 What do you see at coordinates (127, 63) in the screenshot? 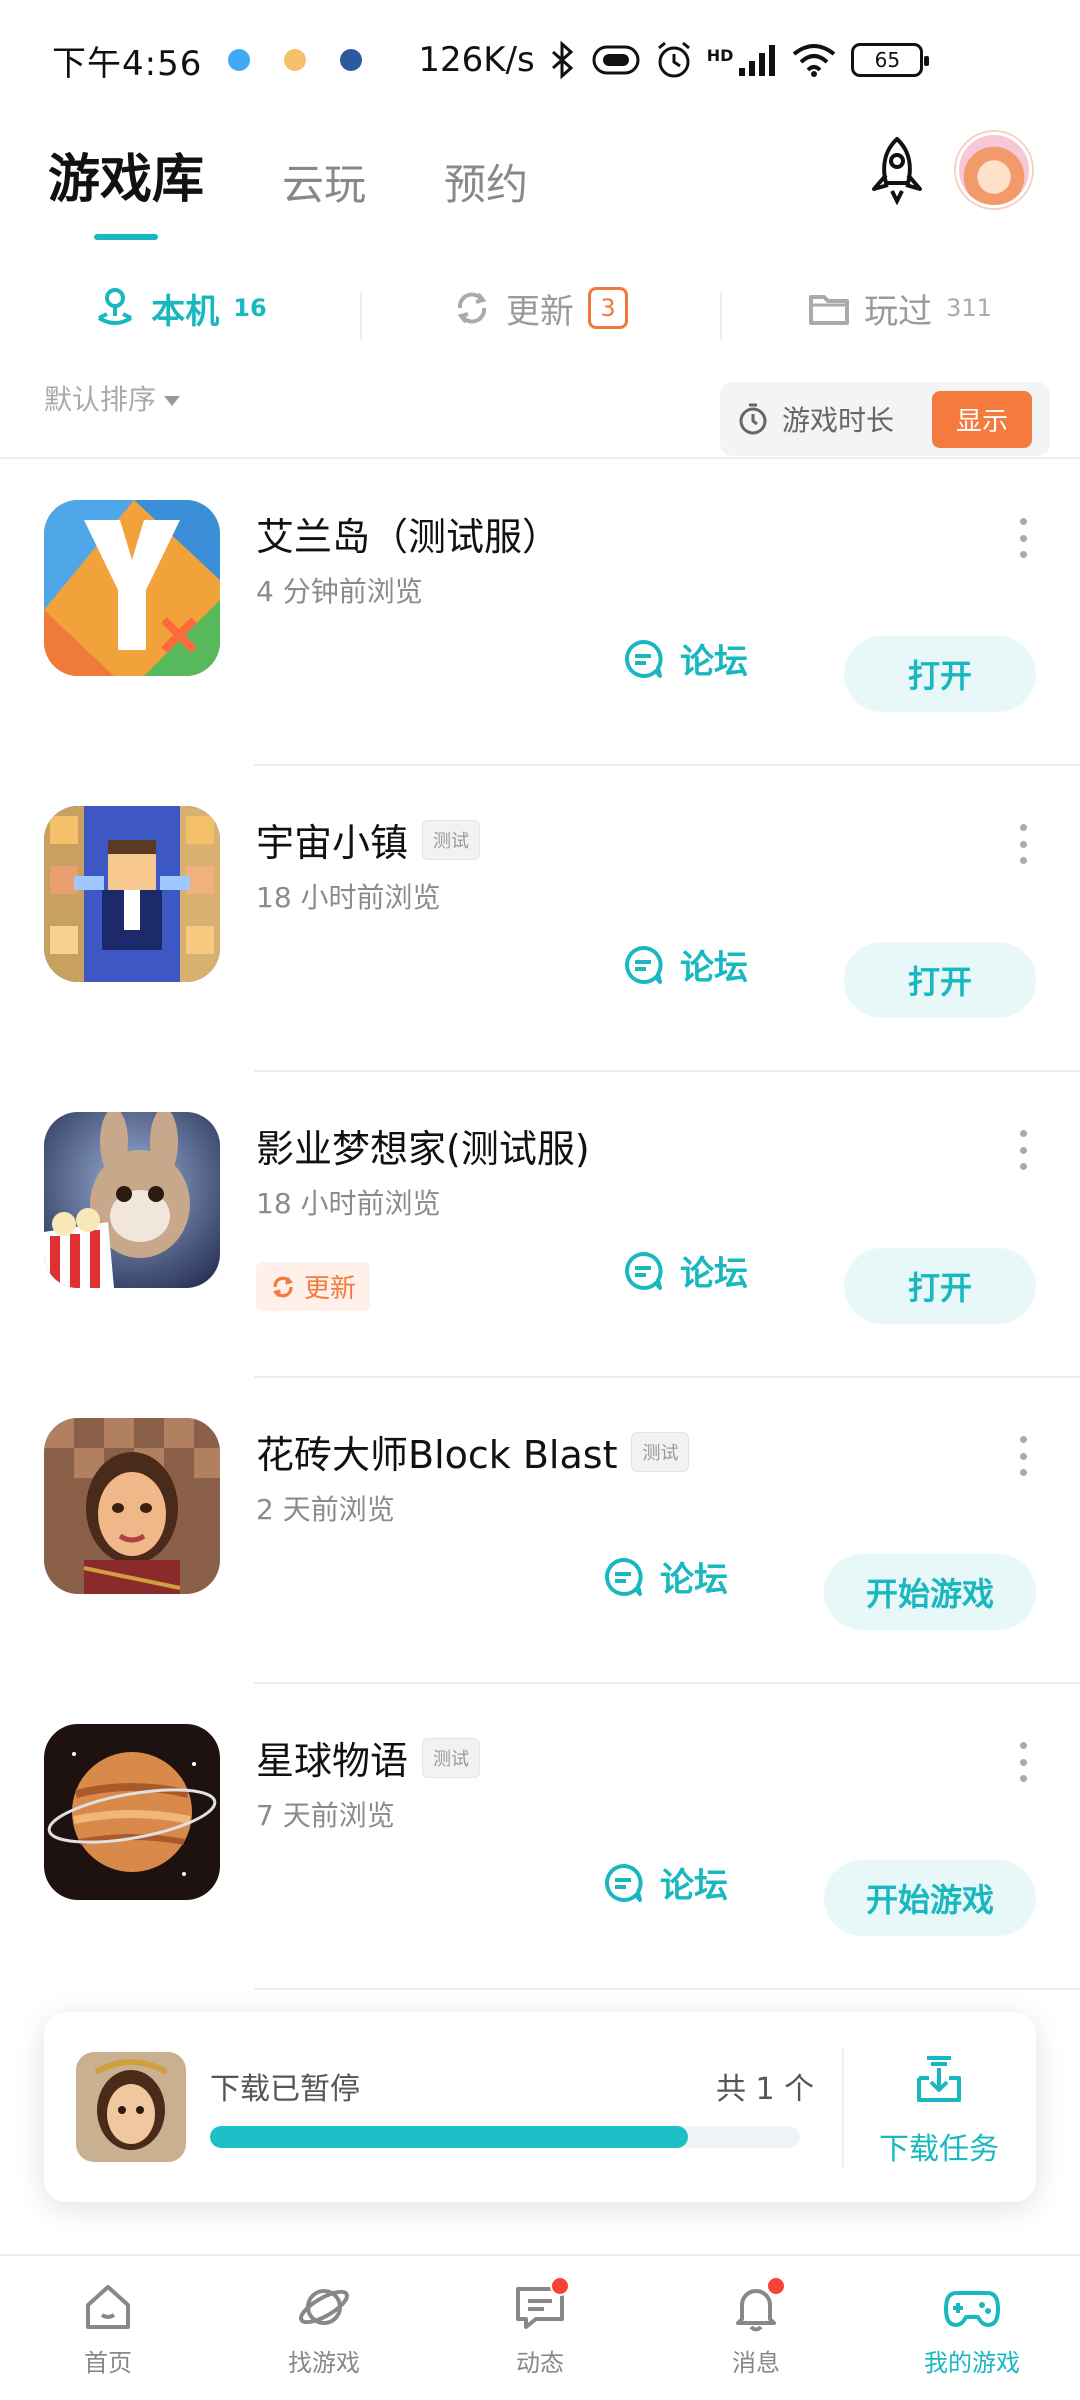
I see `status-time: 下午4:56` at bounding box center [127, 63].